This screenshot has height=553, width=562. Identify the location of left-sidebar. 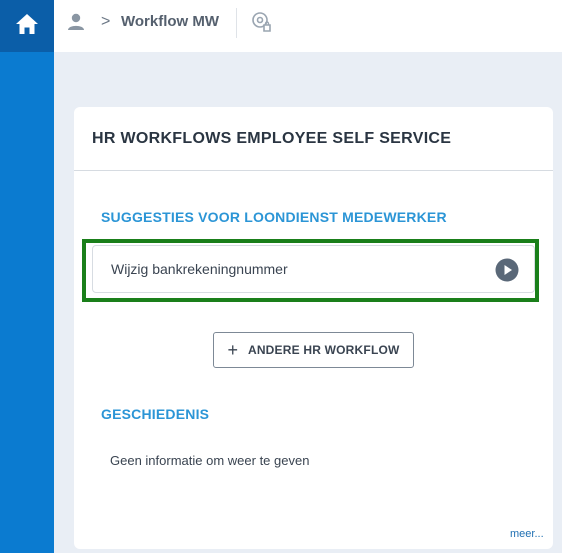
(27, 302).